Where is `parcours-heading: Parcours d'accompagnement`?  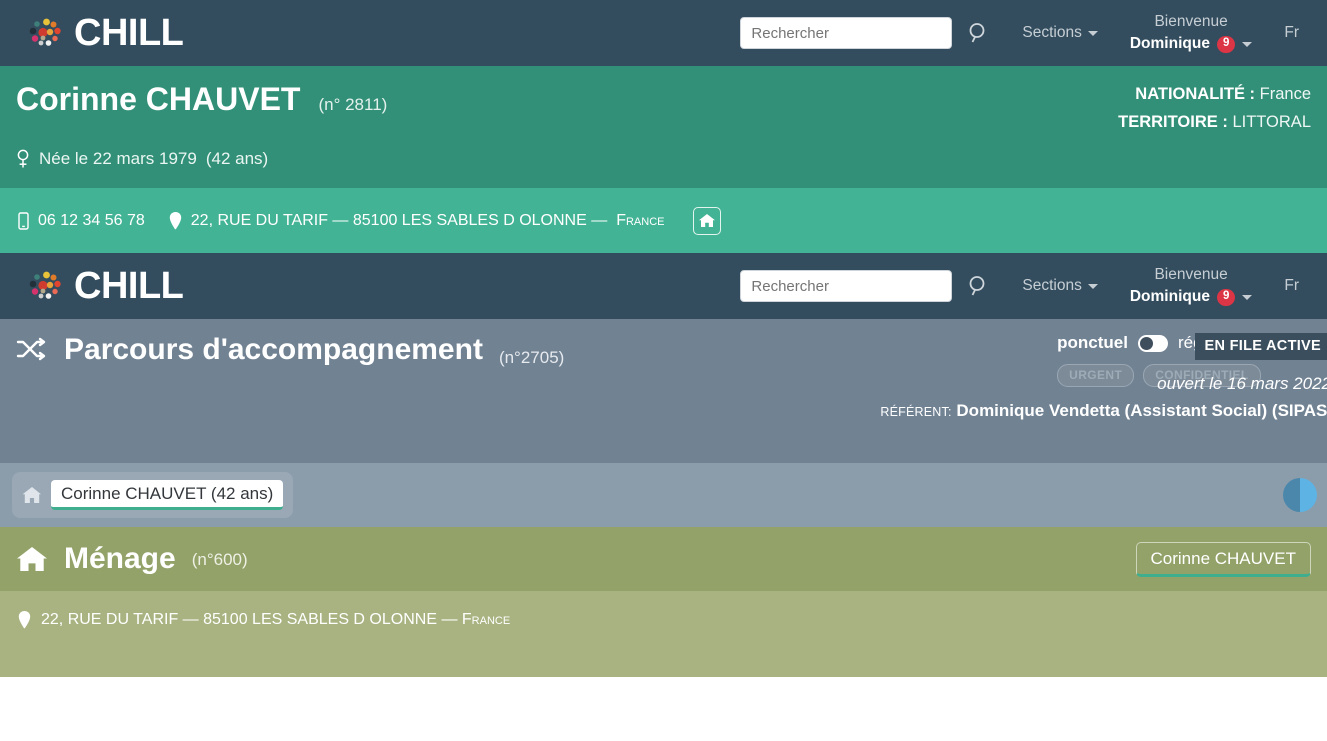 parcours-heading: Parcours d'accompagnement is located at coordinates (249, 350).